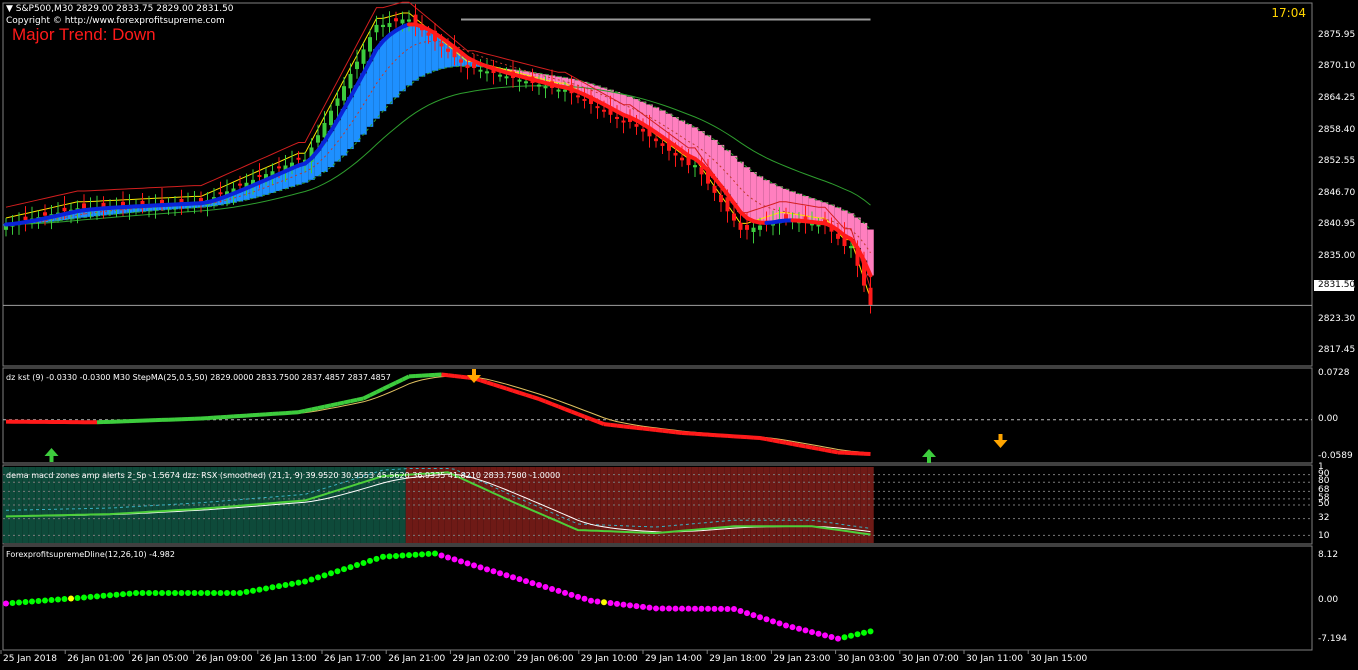 Image resolution: width=1358 pixels, height=670 pixels. What do you see at coordinates (1337, 34) in the screenshot?
I see `price-tick-label: 2875.95` at bounding box center [1337, 34].